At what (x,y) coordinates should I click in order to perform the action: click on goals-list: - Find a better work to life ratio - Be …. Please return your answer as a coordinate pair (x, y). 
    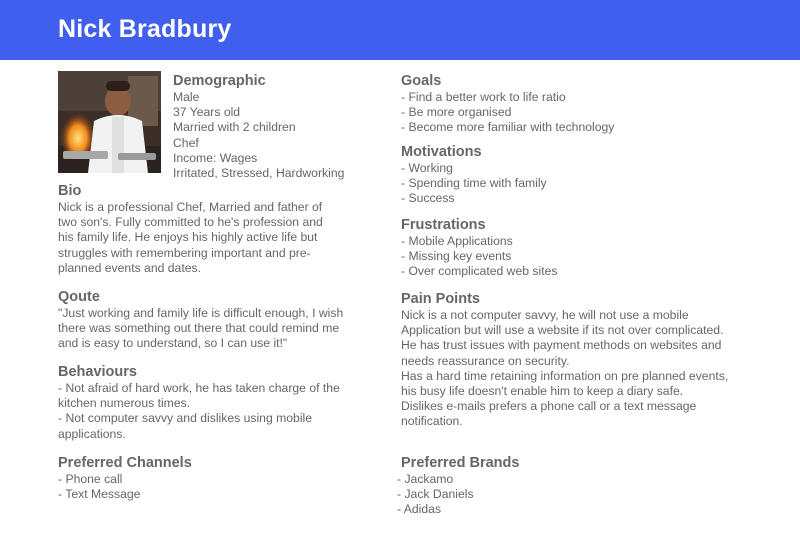
    Looking at the image, I should click on (581, 113).